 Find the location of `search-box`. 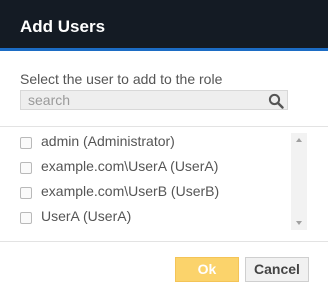

search-box is located at coordinates (154, 100).